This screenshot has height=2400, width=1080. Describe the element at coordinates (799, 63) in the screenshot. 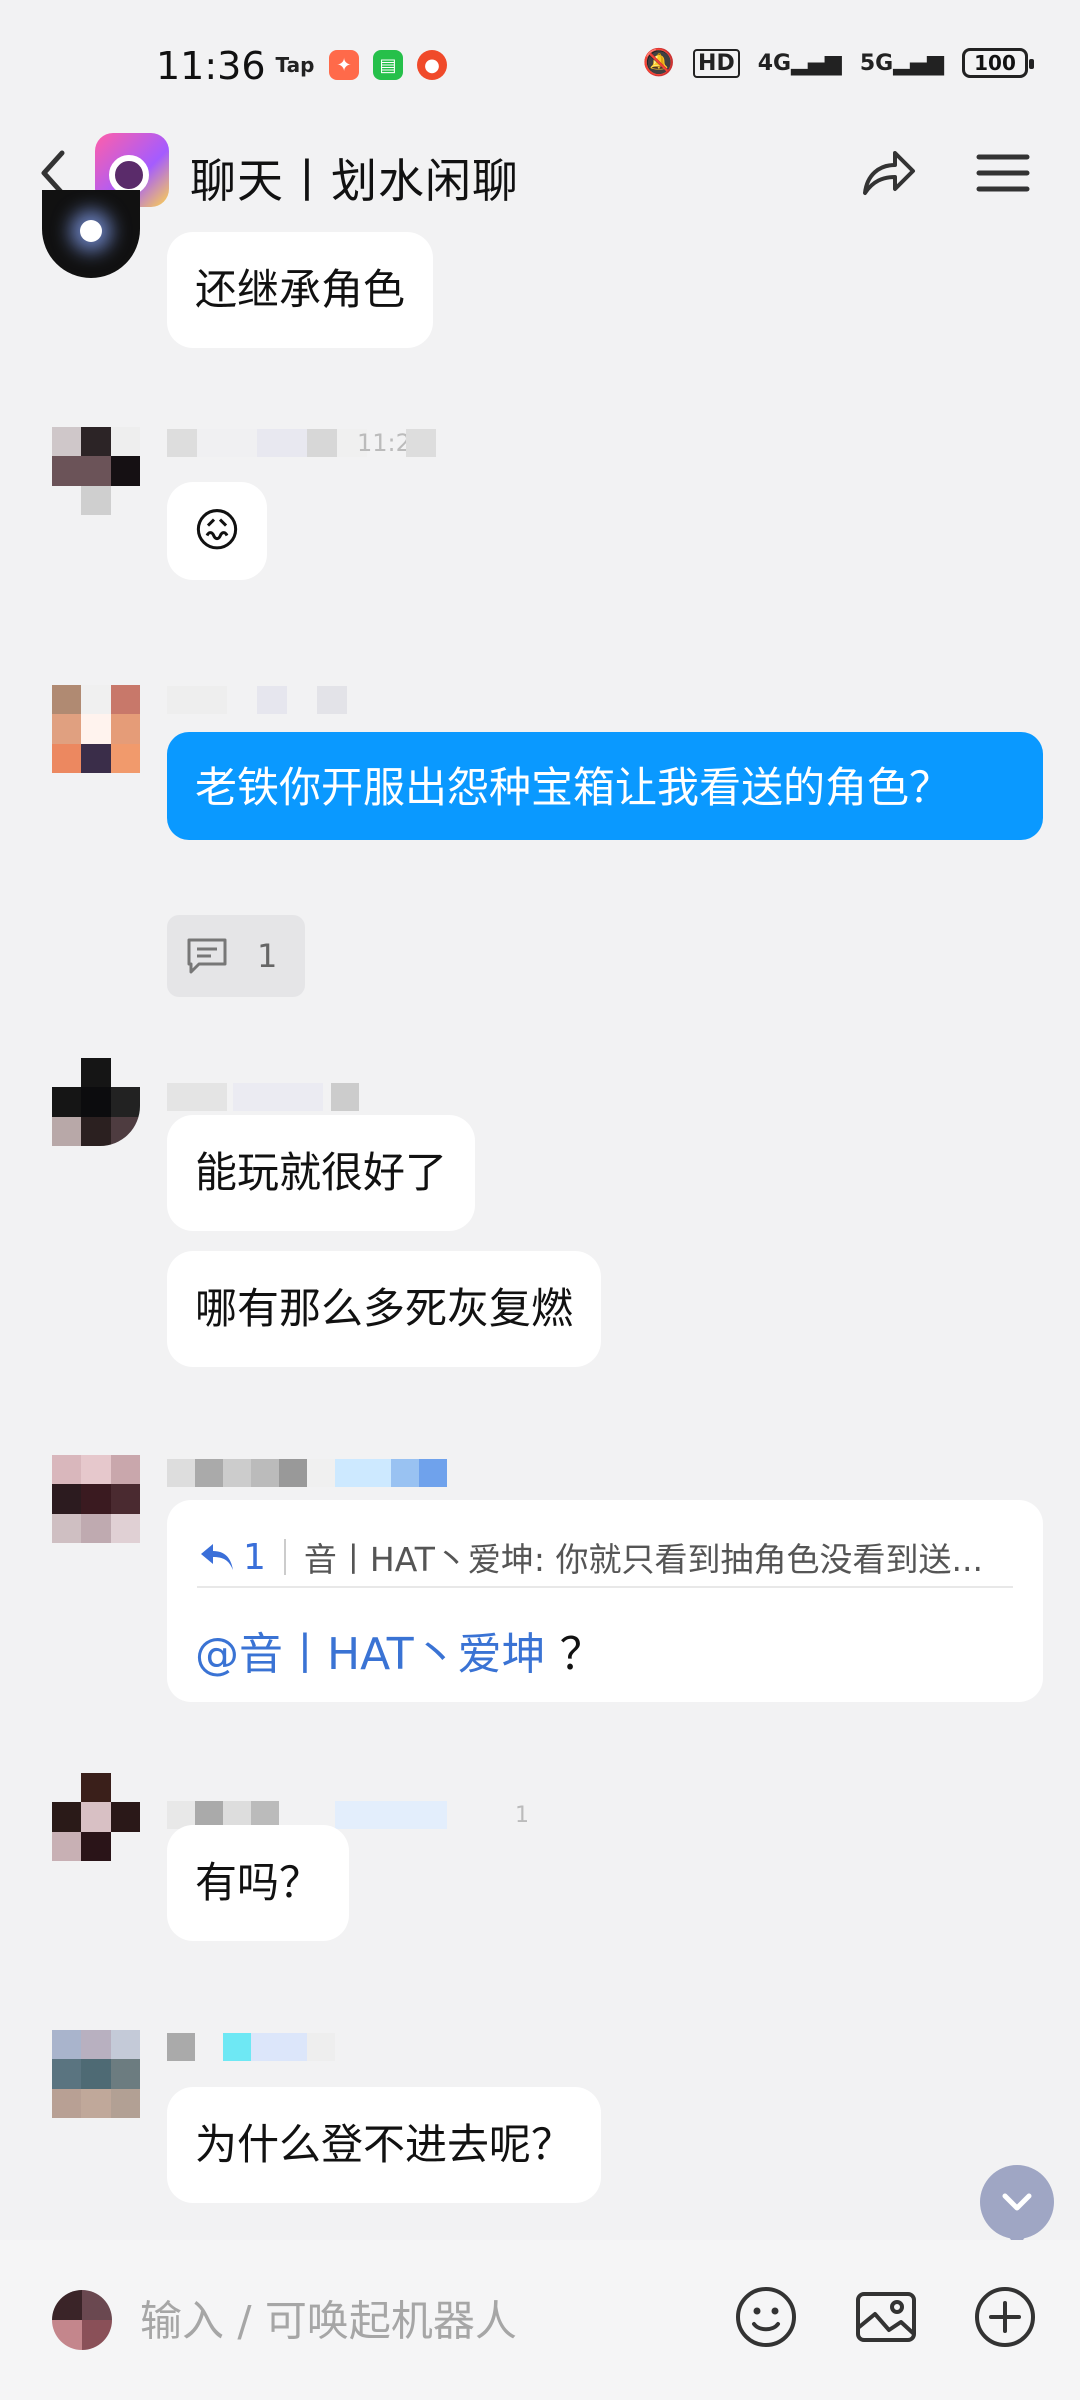

I see `signal-4g-icon: 4G▂▄▆` at that location.